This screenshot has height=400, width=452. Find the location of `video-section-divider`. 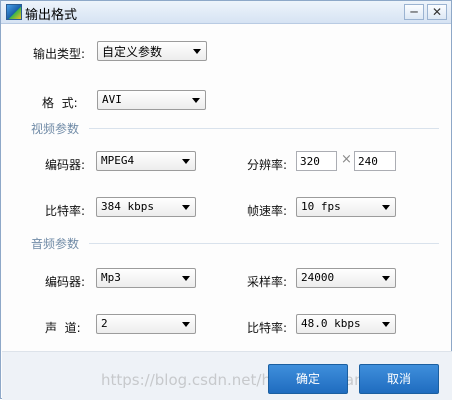

video-section-divider is located at coordinates (264, 128).